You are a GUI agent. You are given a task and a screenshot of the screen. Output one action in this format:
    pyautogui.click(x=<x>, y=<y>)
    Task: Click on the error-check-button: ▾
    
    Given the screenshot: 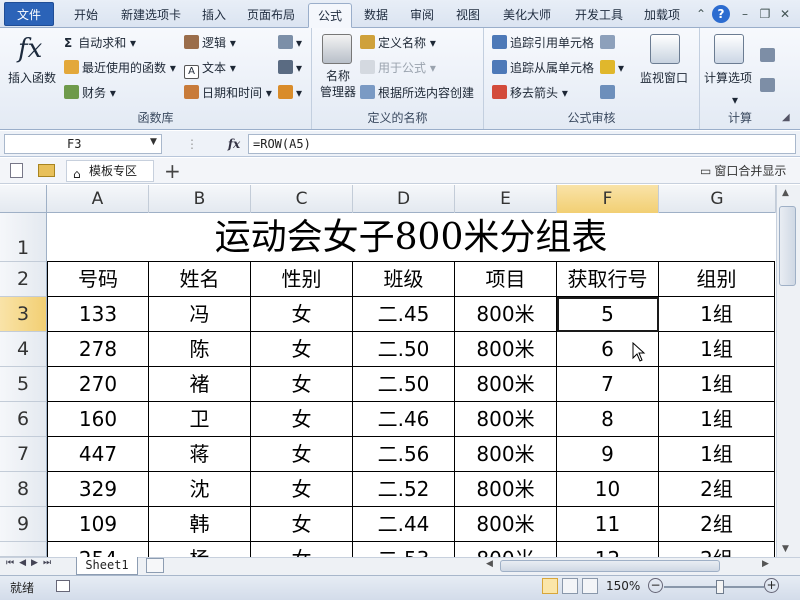 What is the action you would take?
    pyautogui.click(x=612, y=68)
    